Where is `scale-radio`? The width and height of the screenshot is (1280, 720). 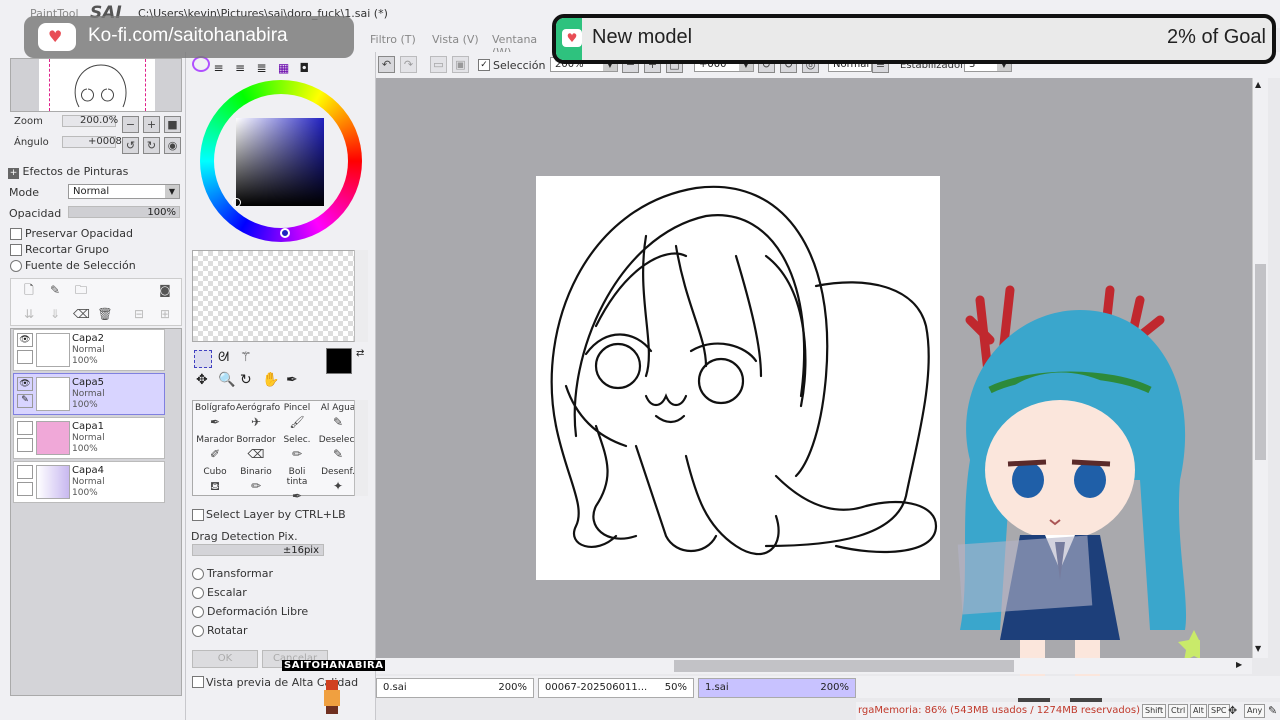
scale-radio is located at coordinates (198, 593).